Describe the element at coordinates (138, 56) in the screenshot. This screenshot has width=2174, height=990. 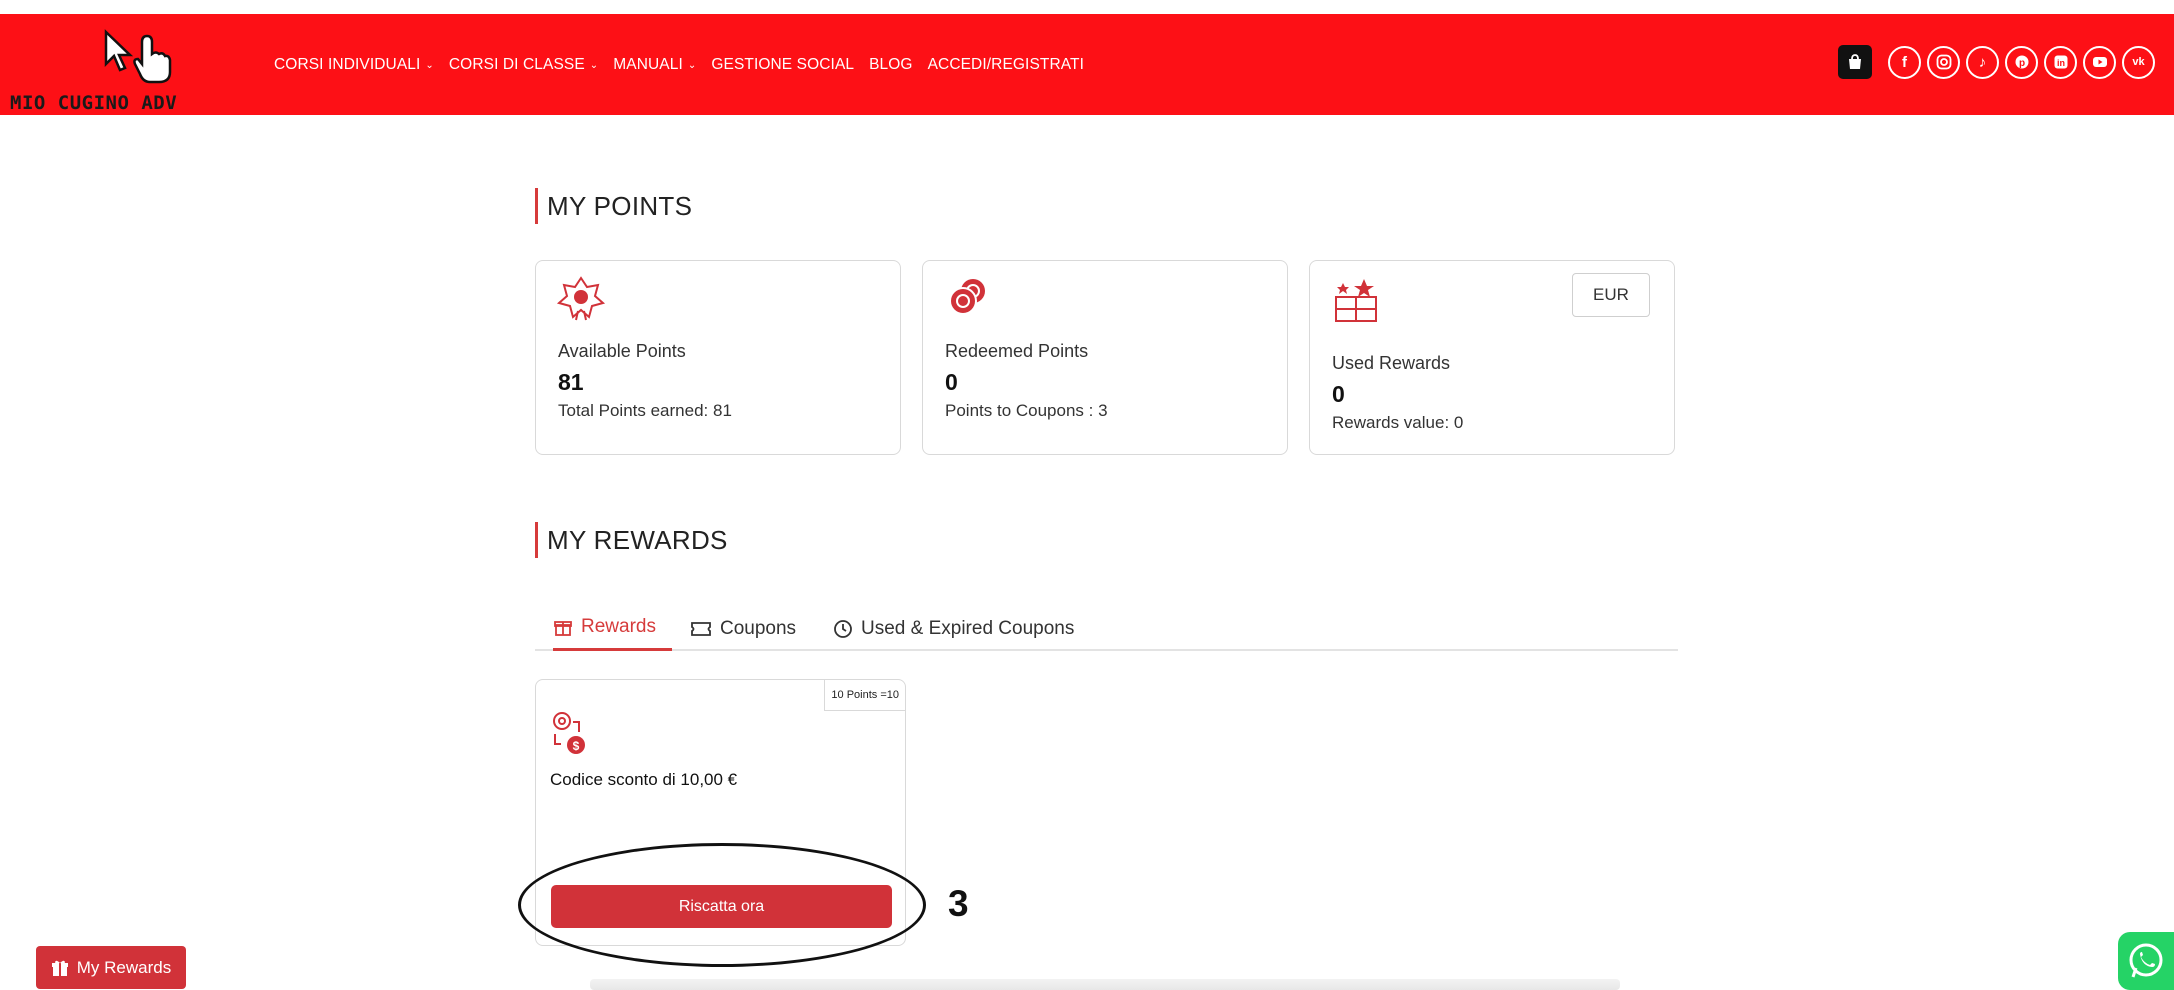
I see `cursor-hand-logo-icon` at that location.